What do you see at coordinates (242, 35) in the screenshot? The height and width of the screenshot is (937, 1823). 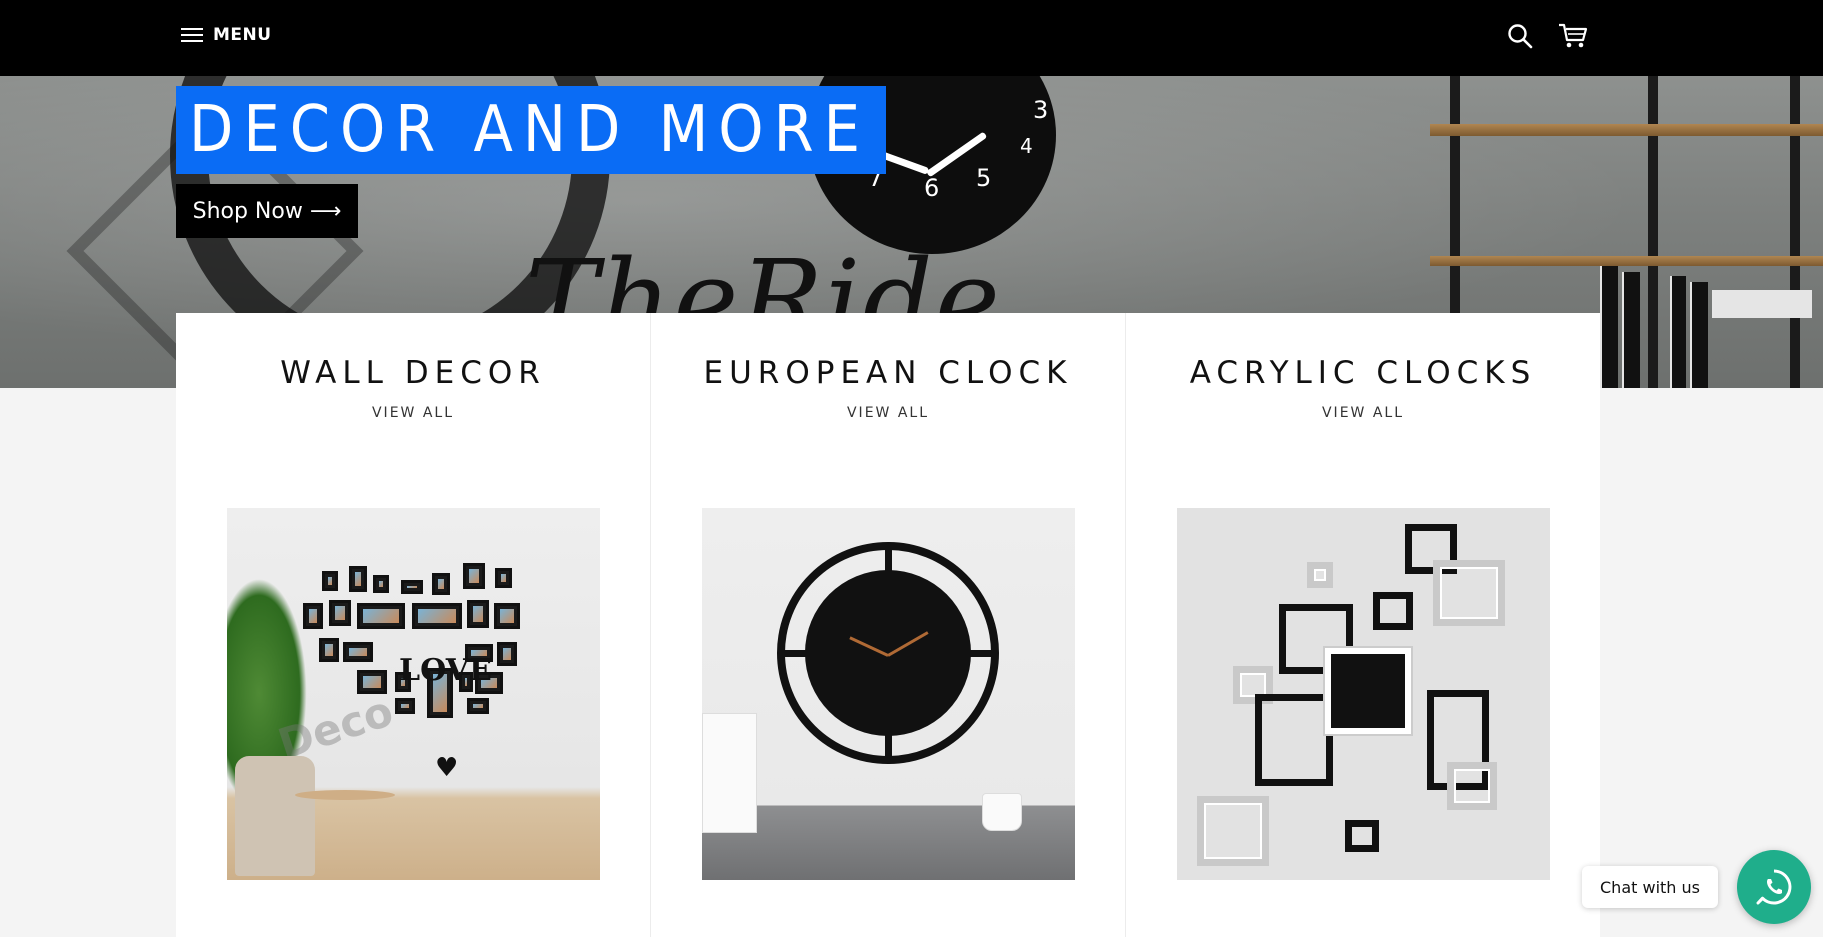 I see `menu-label: MENU` at bounding box center [242, 35].